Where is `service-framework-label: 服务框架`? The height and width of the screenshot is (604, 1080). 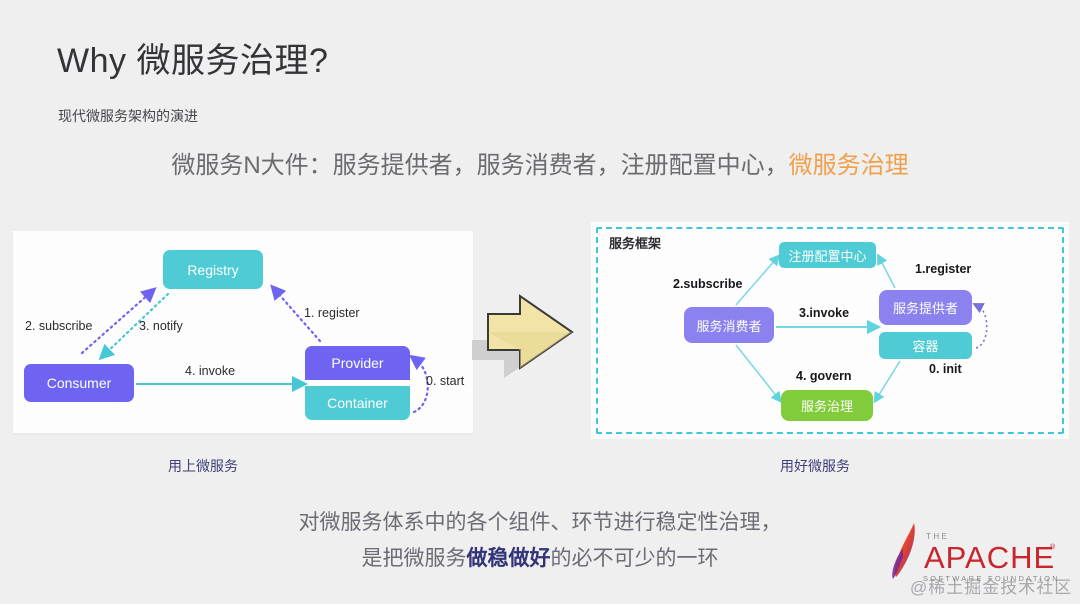 service-framework-label: 服务框架 is located at coordinates (635, 243).